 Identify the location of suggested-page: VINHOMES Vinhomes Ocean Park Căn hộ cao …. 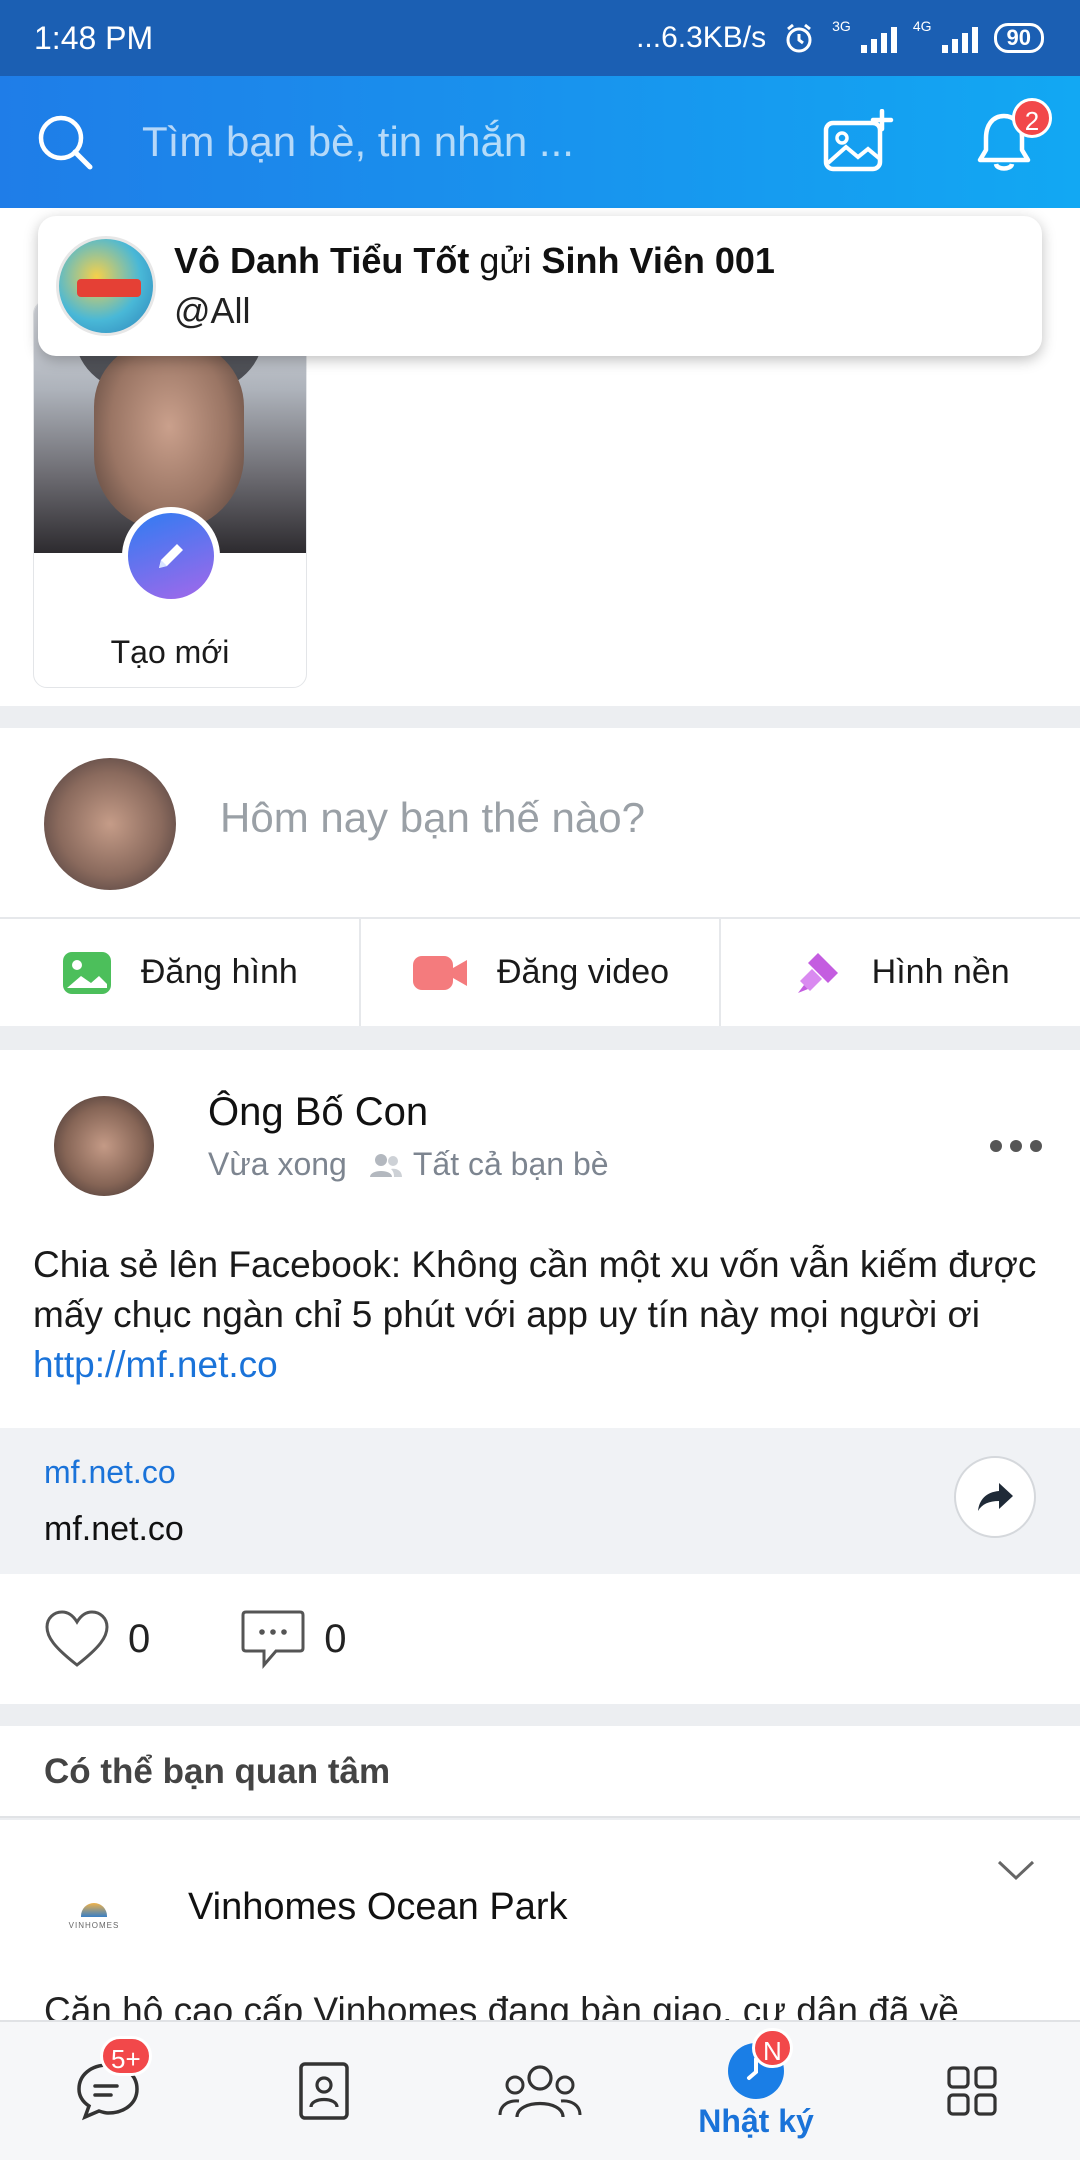
(540, 1920).